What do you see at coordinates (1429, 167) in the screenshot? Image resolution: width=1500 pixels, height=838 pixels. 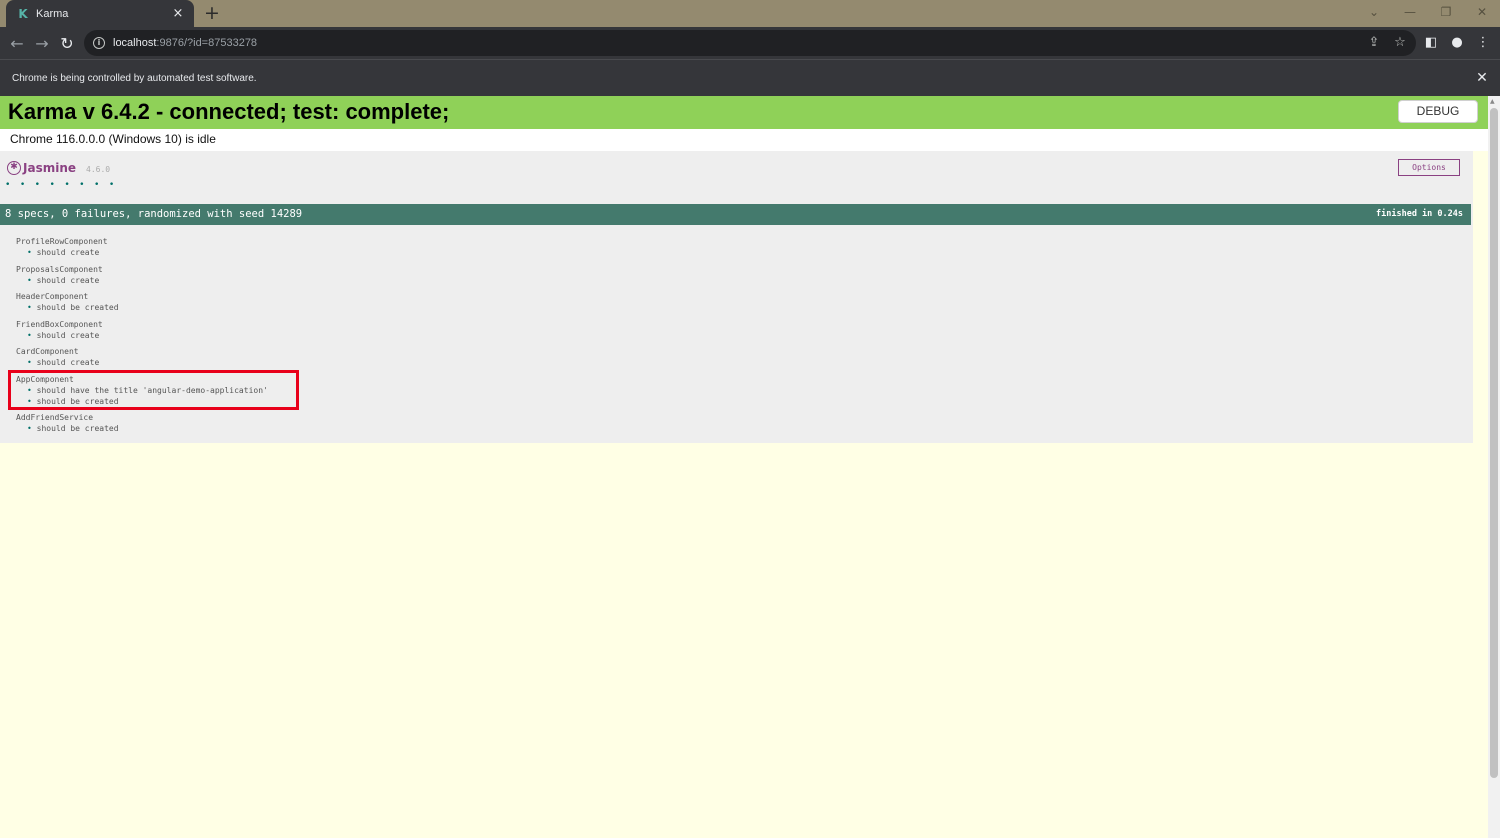 I see `options-button: Options` at bounding box center [1429, 167].